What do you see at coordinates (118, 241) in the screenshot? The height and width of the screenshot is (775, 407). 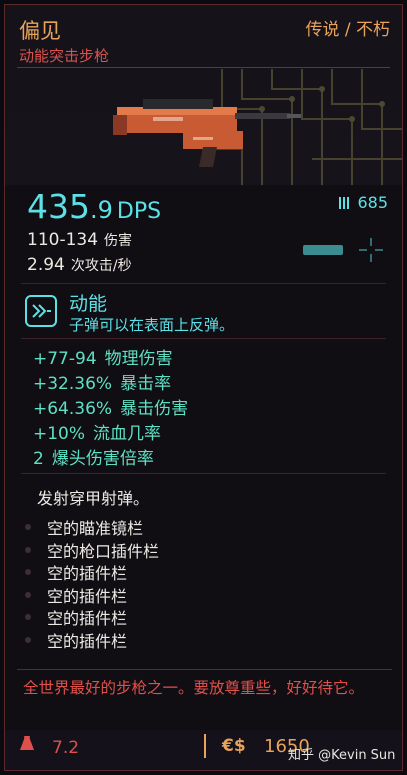 I see `damage-label: 伤害` at bounding box center [118, 241].